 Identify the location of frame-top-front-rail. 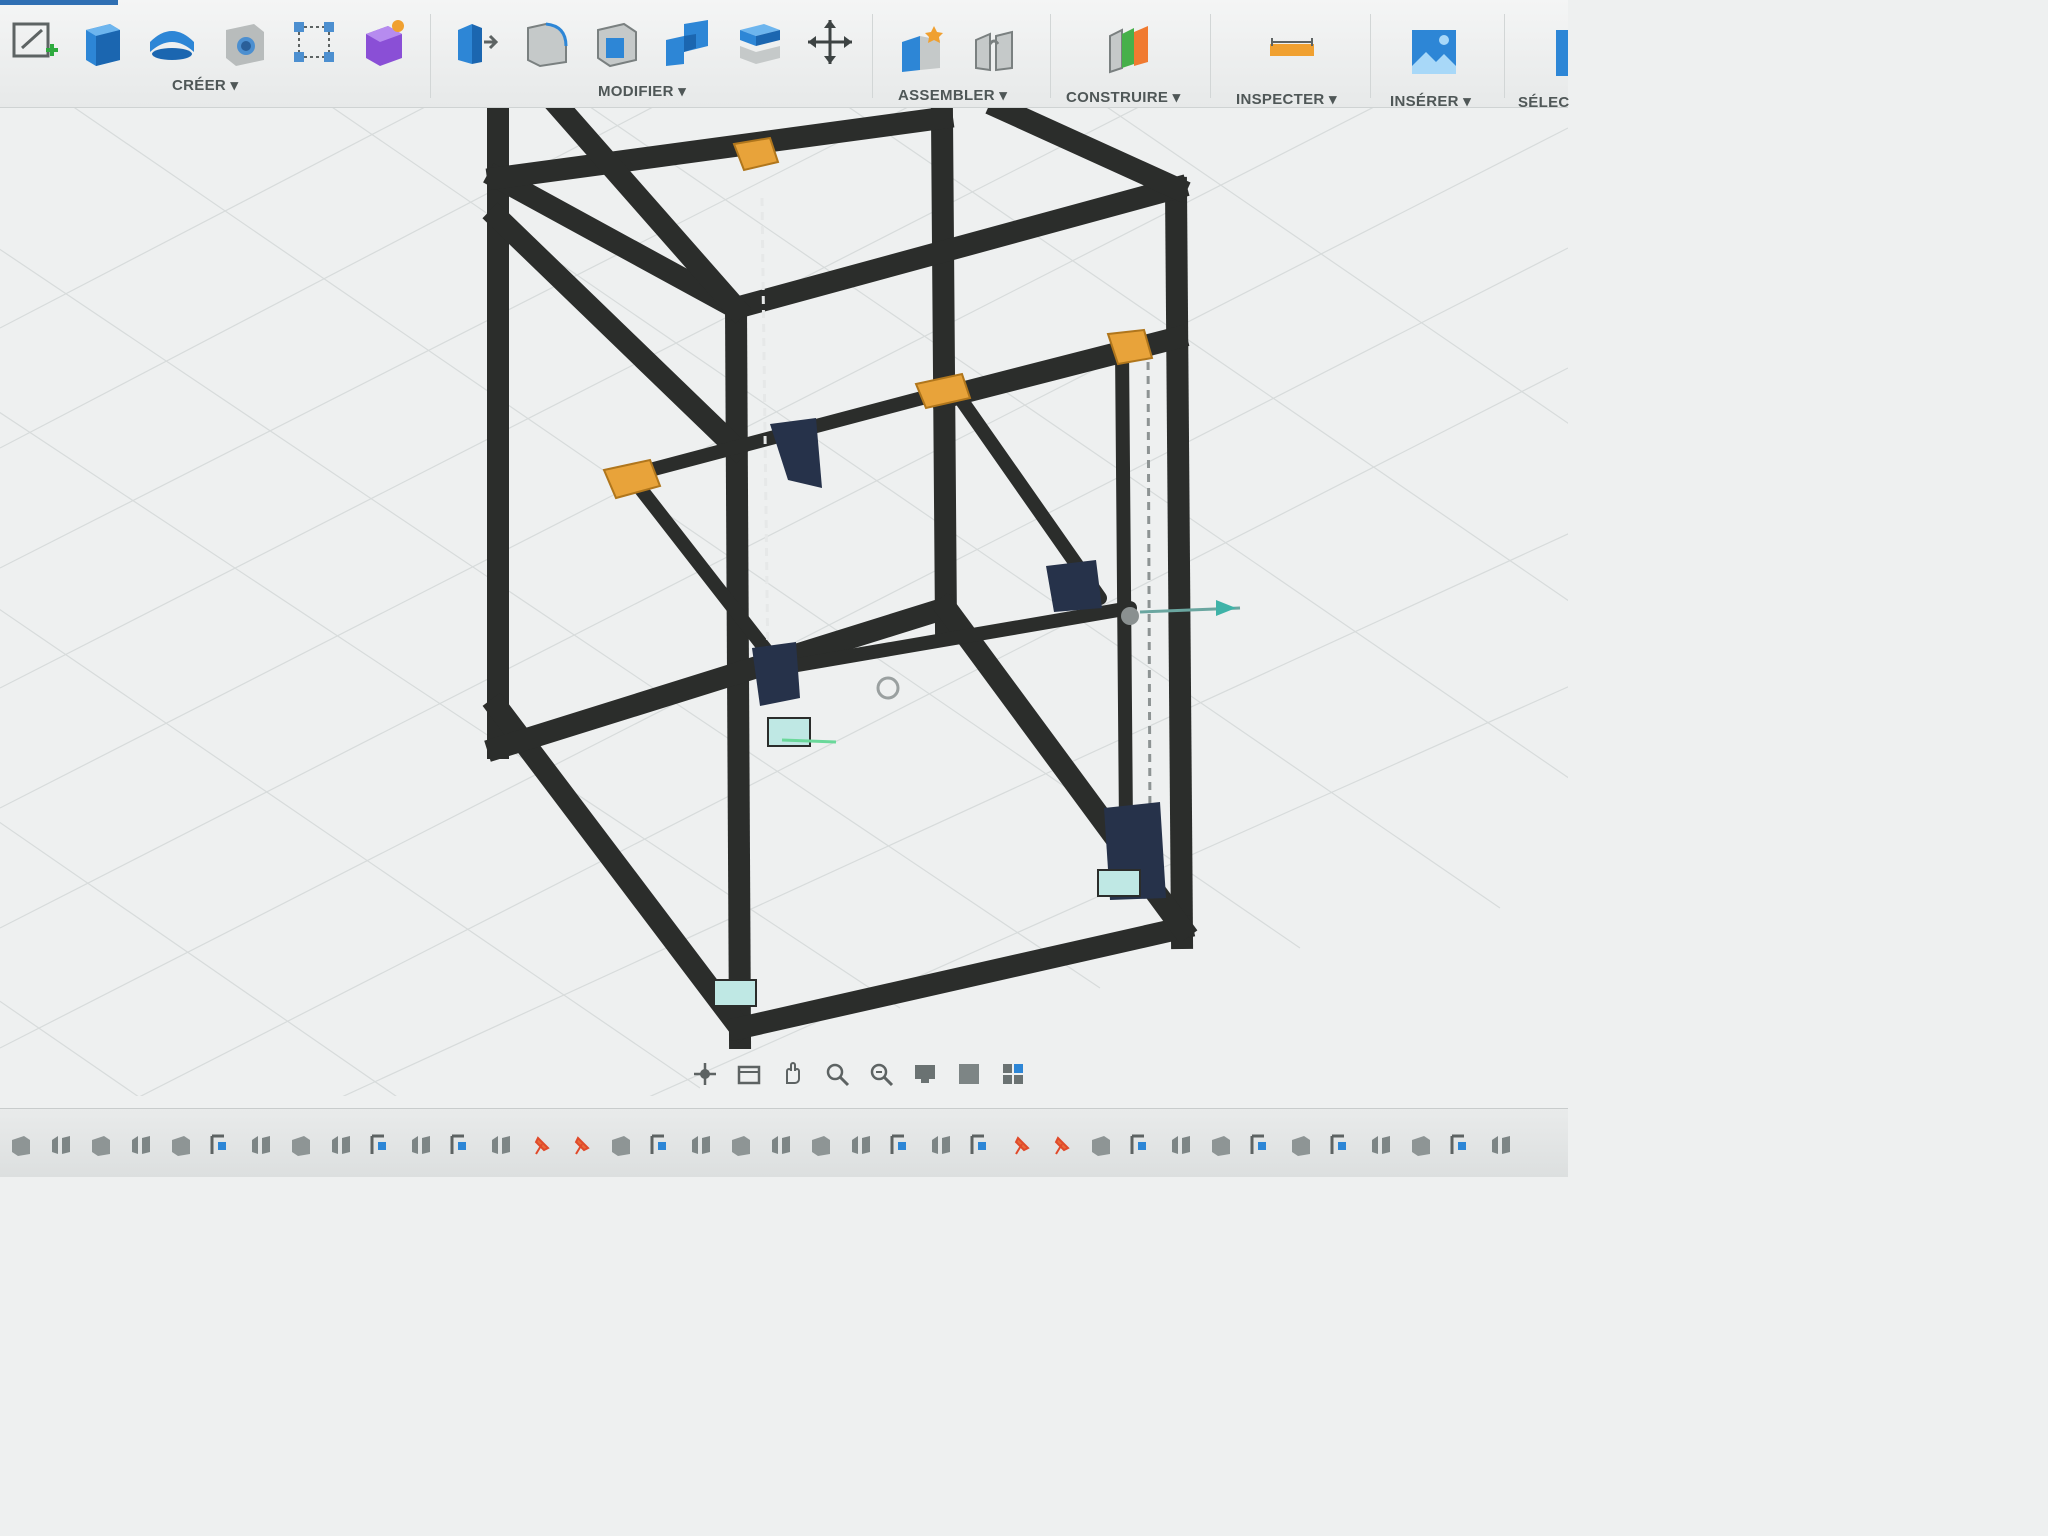
(956, 248).